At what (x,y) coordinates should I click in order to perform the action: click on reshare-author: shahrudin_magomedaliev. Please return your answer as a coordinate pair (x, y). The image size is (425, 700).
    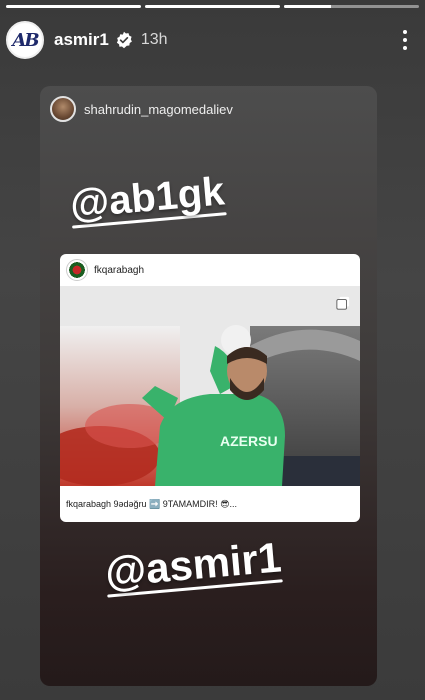
    Looking at the image, I should click on (141, 109).